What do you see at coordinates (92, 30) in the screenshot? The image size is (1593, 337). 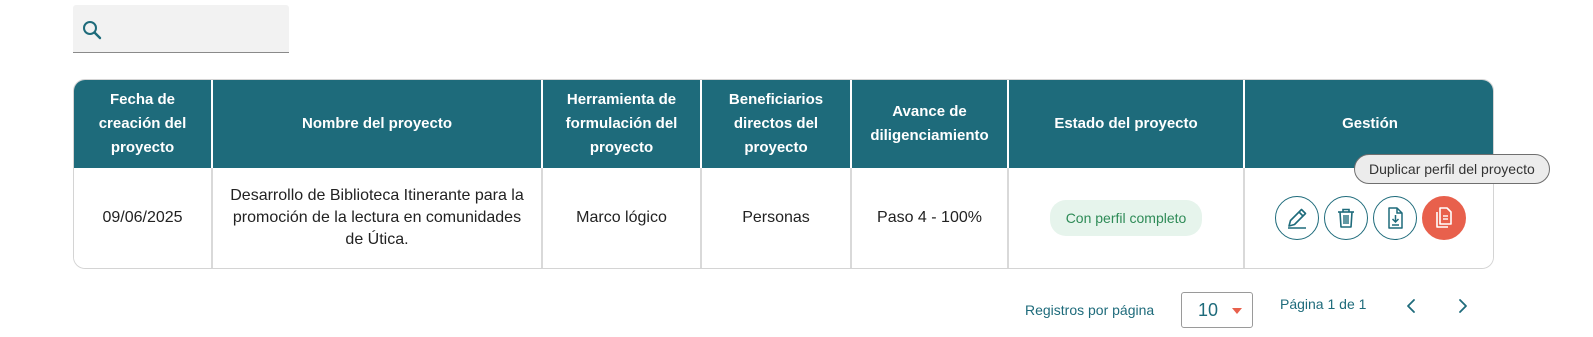 I see `search-icon` at bounding box center [92, 30].